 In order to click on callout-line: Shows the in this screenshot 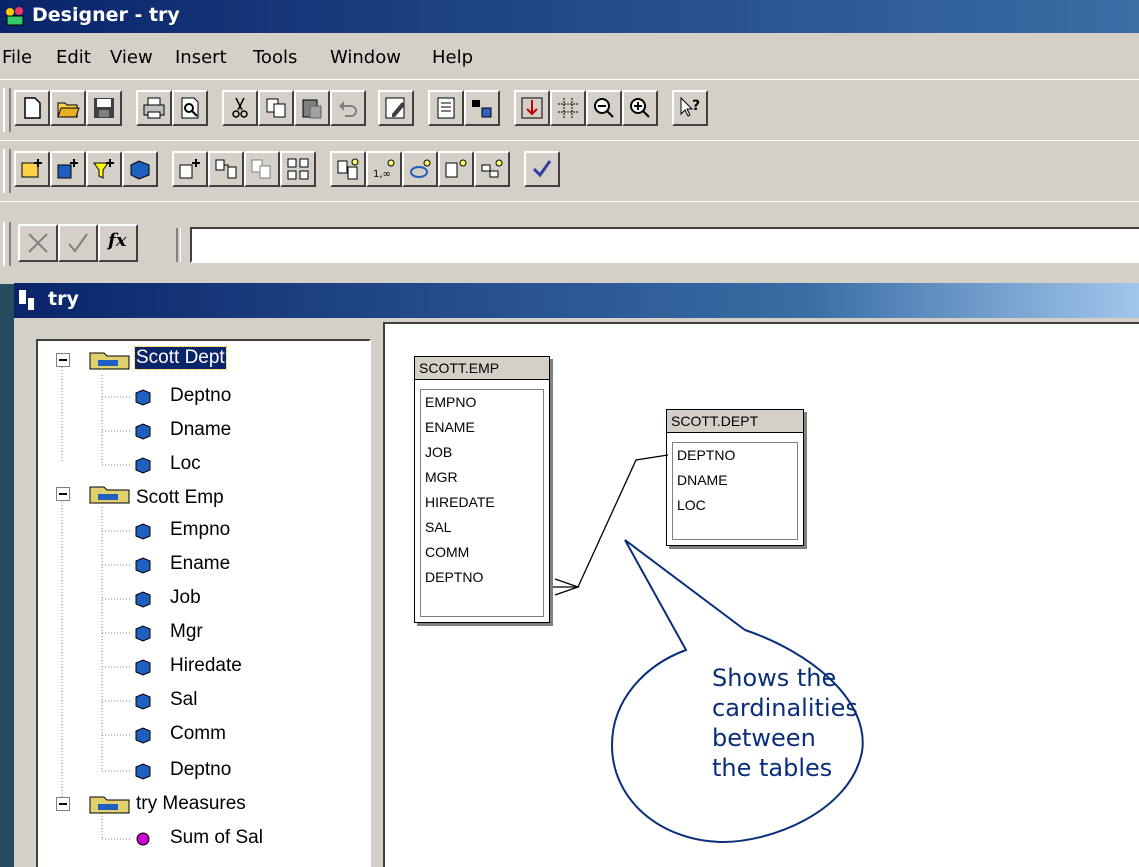, I will do `click(774, 678)`.